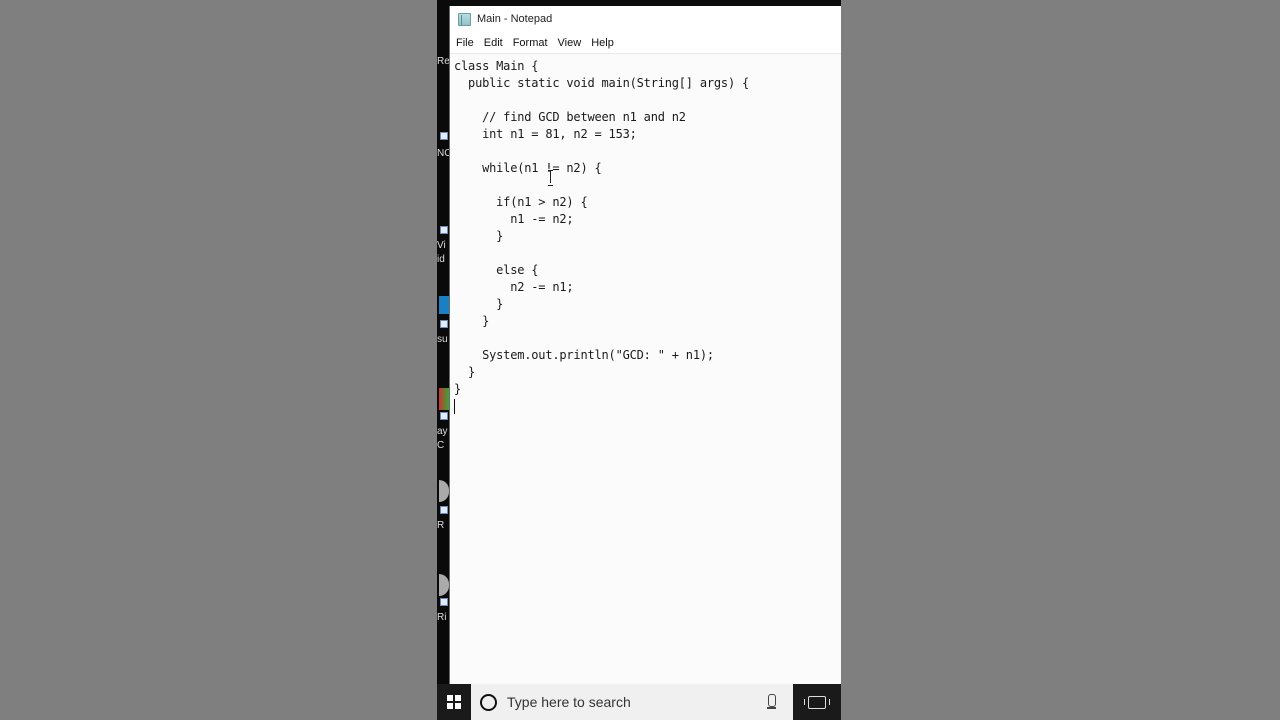  I want to click on desktop-label: su, so click(442, 339).